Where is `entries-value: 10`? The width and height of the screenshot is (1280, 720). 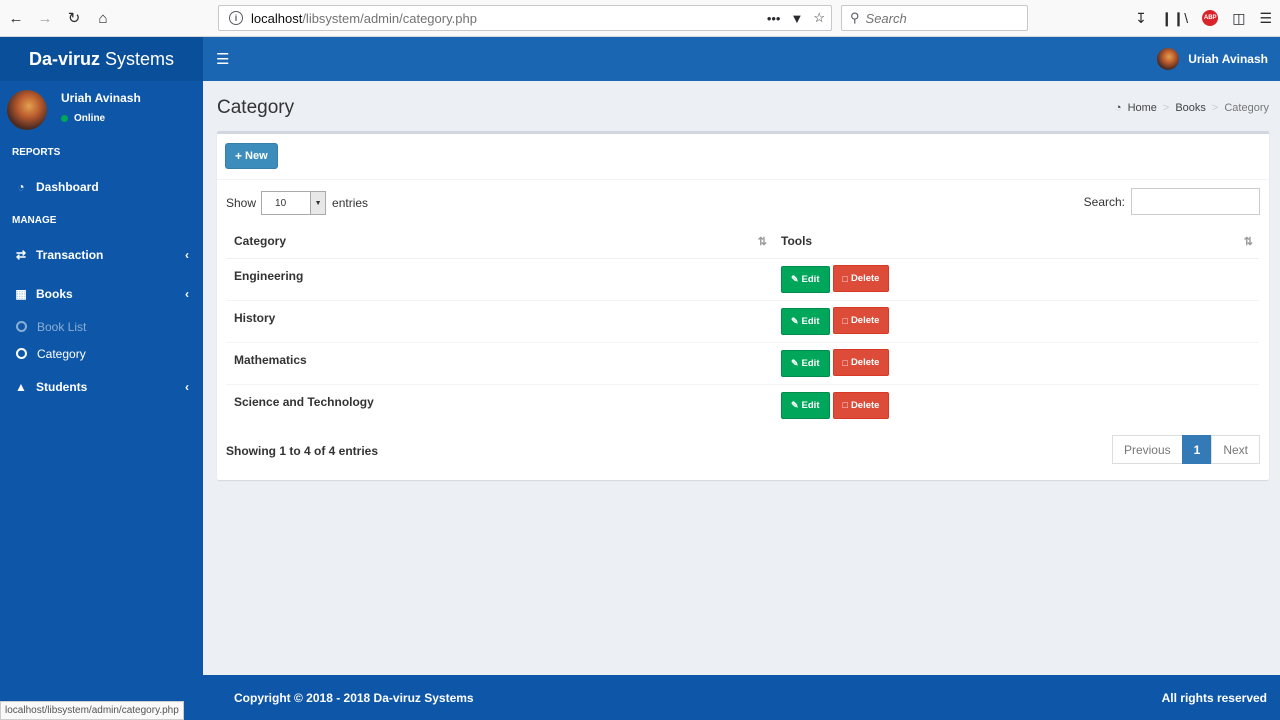
entries-value: 10 is located at coordinates (281, 203).